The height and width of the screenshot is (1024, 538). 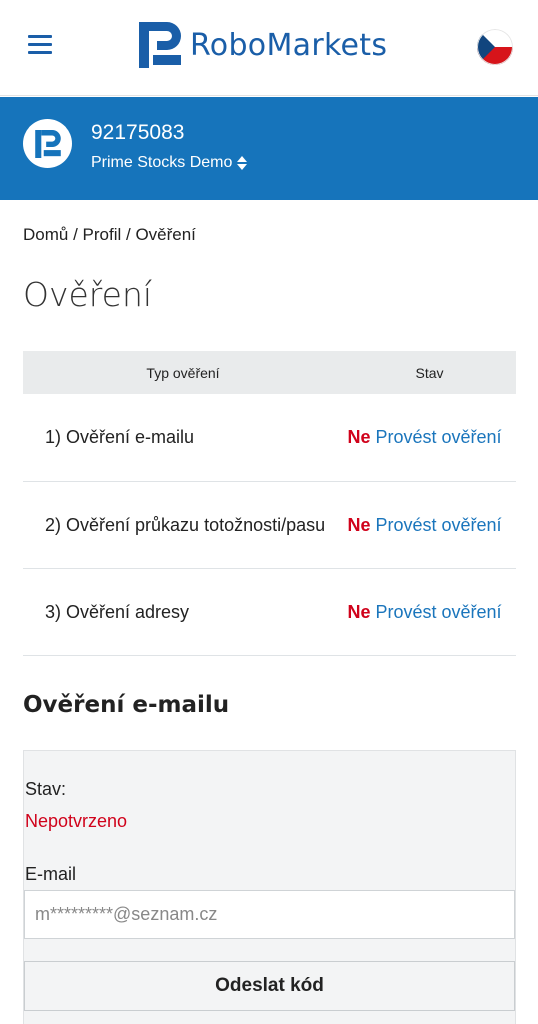 I want to click on table-row: 1) Ověření e-mailu Ne Provést ověření, so click(x=269, y=438).